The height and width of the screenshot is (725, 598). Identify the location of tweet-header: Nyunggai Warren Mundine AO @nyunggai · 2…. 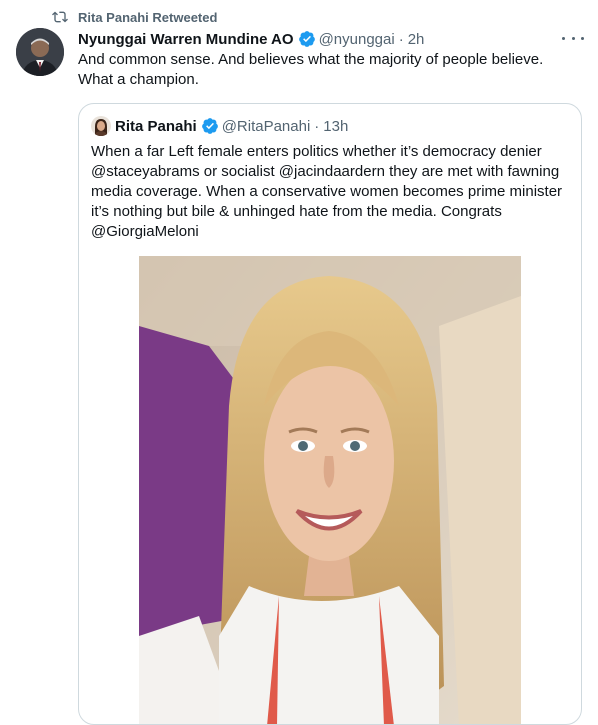
(330, 39).